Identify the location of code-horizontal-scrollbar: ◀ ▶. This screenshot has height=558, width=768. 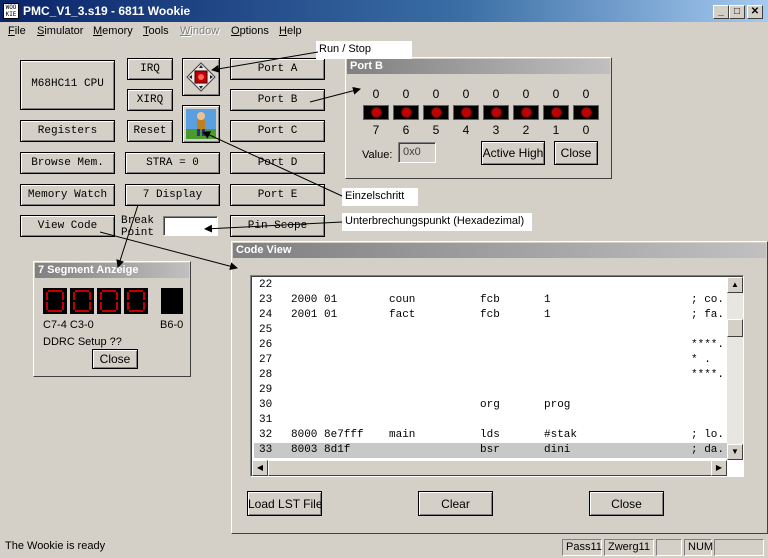
(489, 468).